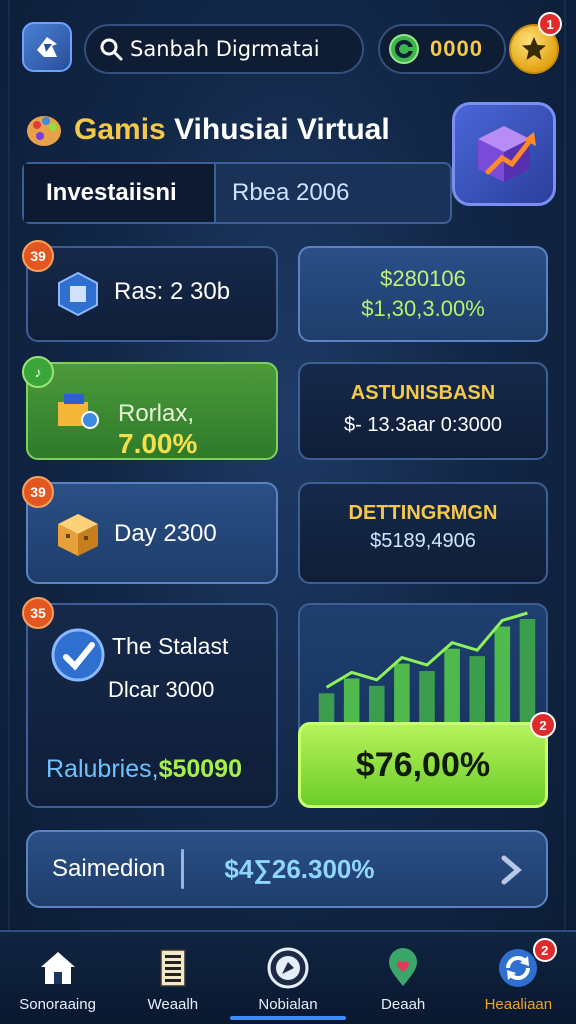  Describe the element at coordinates (423, 425) in the screenshot. I see `stat-line-2: $- 13.3aar 0:3000` at that location.